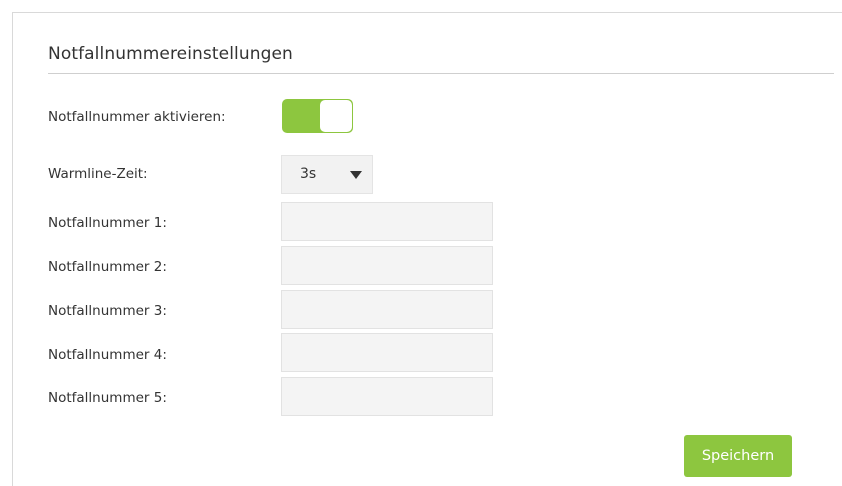 The width and height of the screenshot is (842, 486). What do you see at coordinates (387, 352) in the screenshot?
I see `number-4-input` at bounding box center [387, 352].